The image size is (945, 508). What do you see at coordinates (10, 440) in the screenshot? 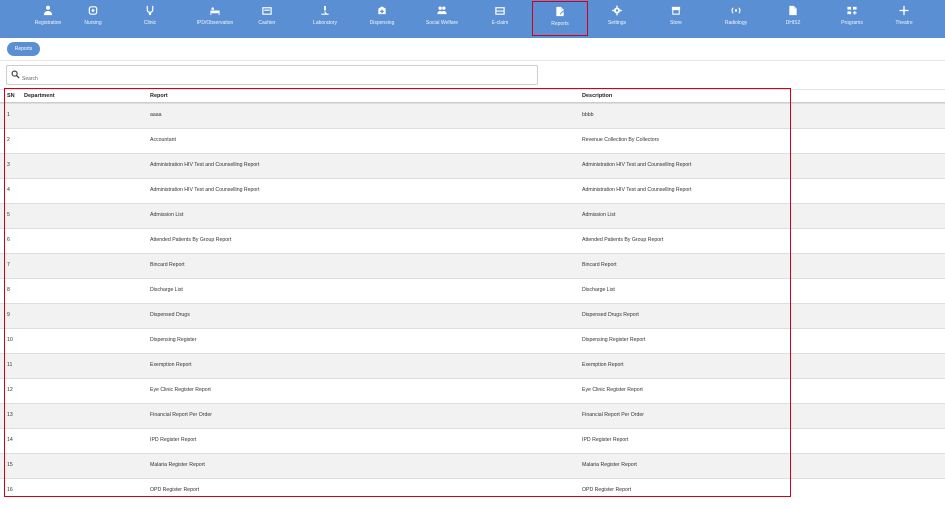
I see `cell-sn: 14` at bounding box center [10, 440].